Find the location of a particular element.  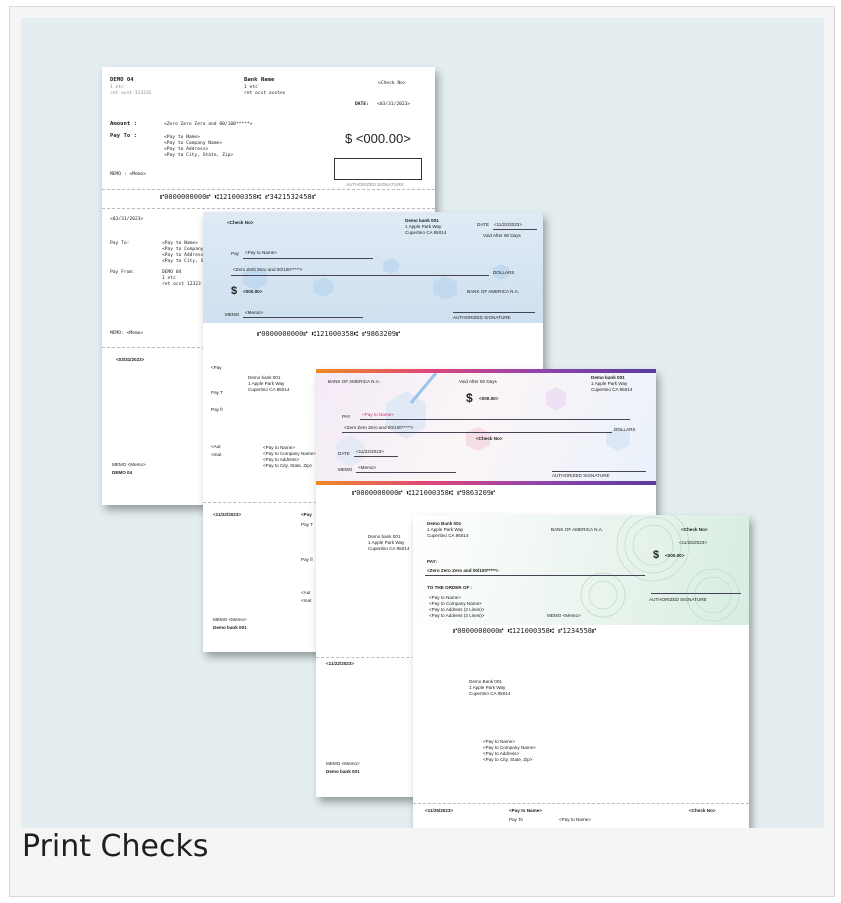

stub2-date: <11/25/2023> is located at coordinates (439, 810).